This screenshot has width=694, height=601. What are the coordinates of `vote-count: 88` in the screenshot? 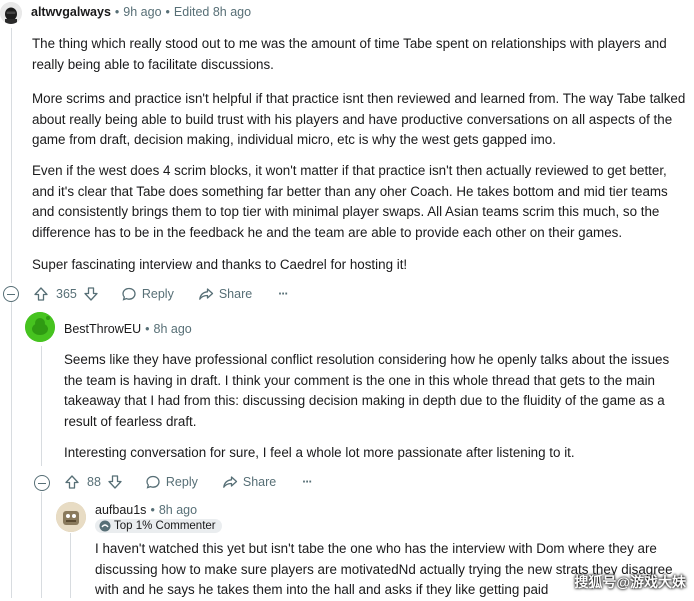 It's located at (94, 482).